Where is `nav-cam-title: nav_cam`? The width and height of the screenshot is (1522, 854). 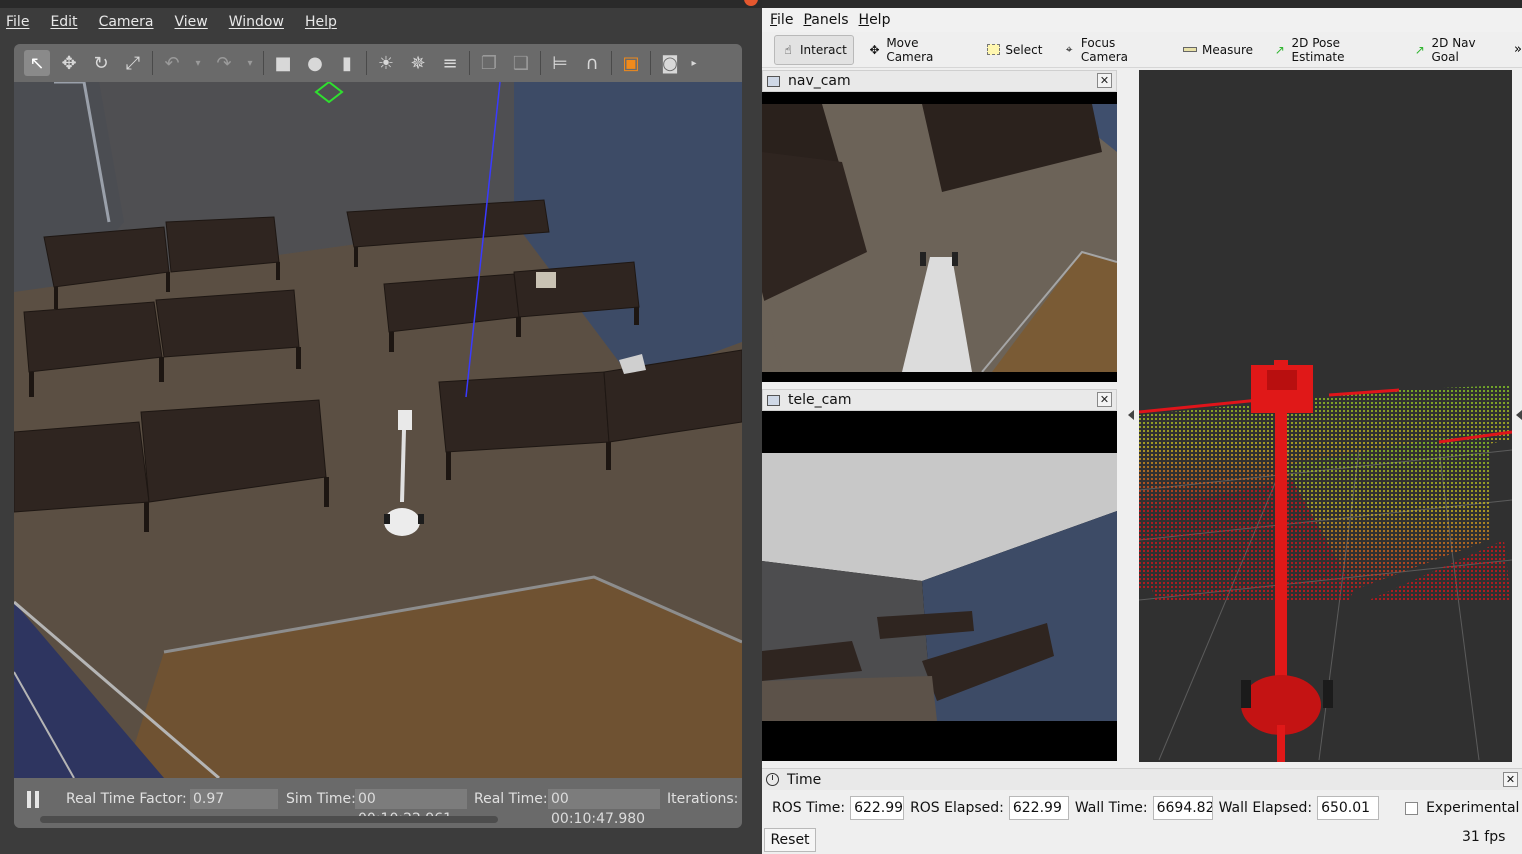 nav-cam-title: nav_cam is located at coordinates (819, 81).